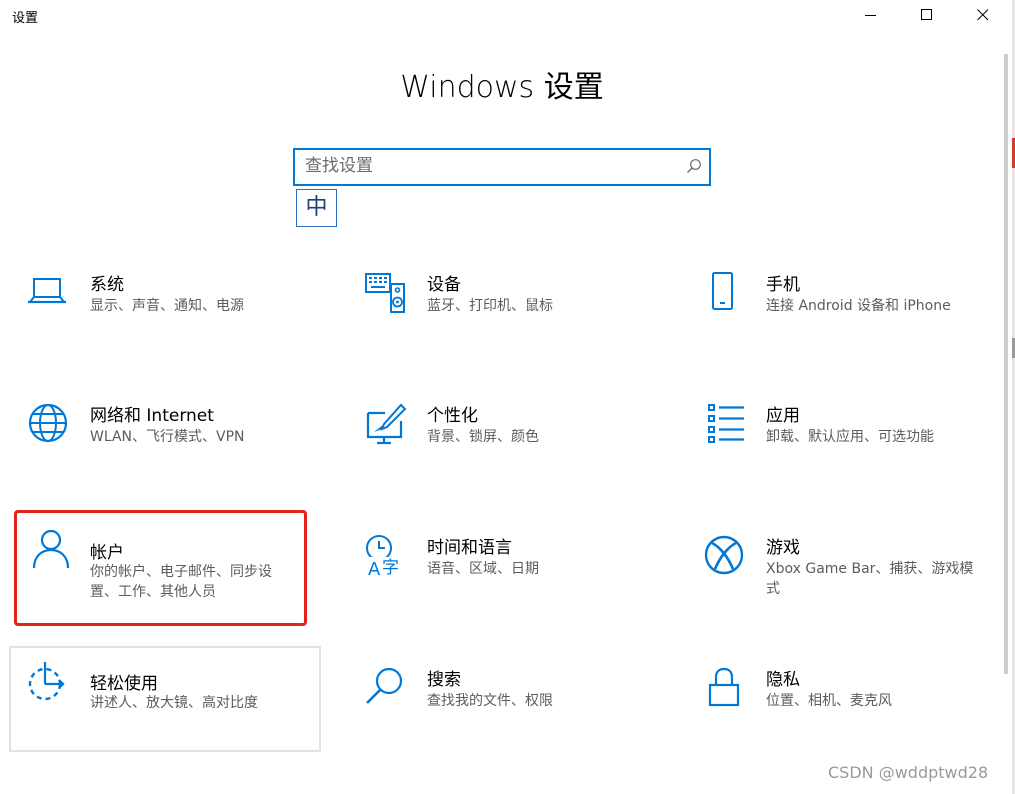 This screenshot has width=1015, height=794. Describe the element at coordinates (316, 208) in the screenshot. I see `ime-indicator: 中` at that location.